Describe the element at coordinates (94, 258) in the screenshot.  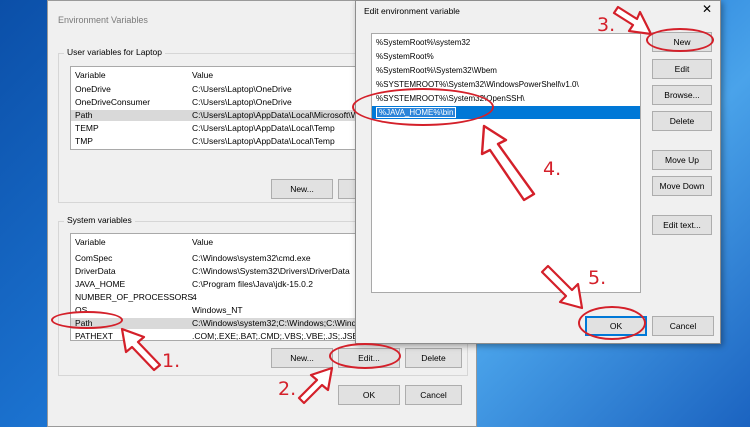
I see `row-variable: ComSpec` at that location.